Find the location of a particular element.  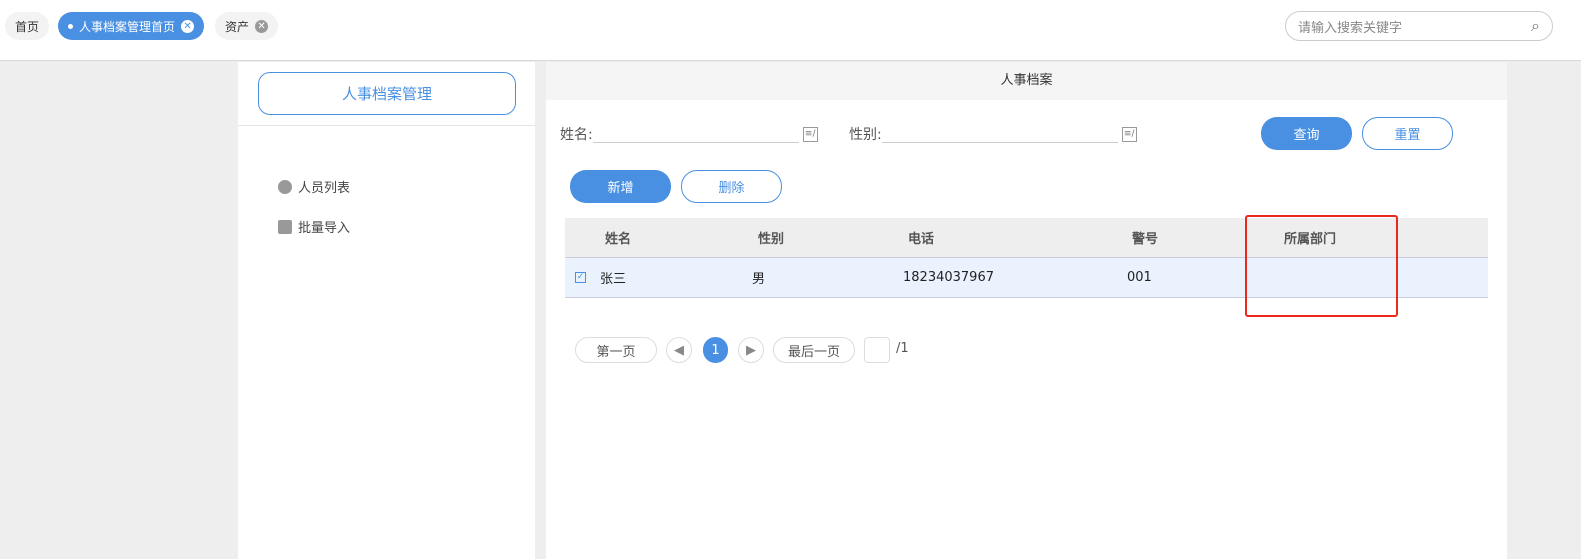

name-label: 姓名: is located at coordinates (576, 135).